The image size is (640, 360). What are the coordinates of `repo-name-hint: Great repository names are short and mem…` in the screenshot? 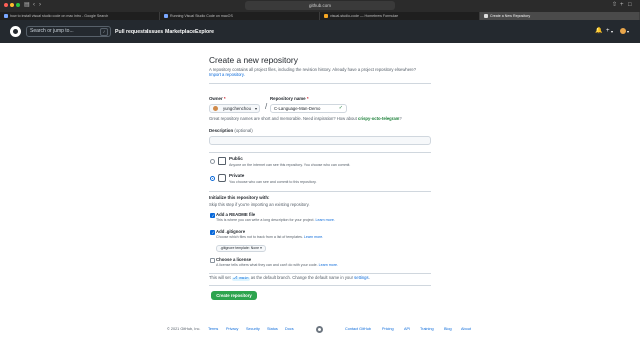 It's located at (305, 118).